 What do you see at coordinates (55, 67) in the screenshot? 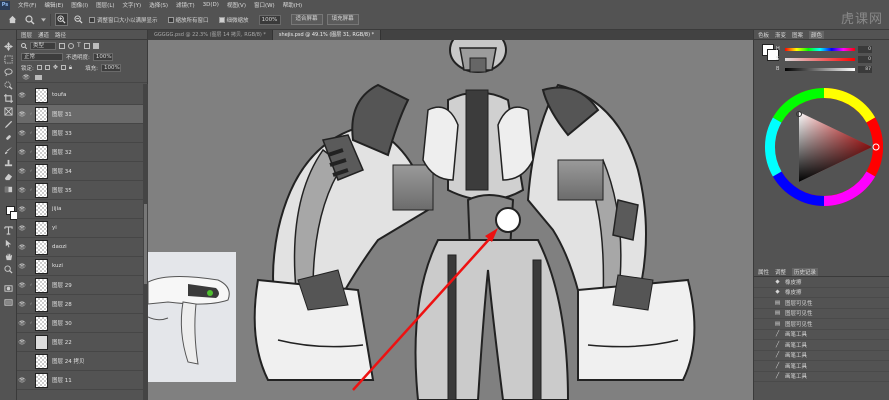
I see `lock-move-icon: ✥` at bounding box center [55, 67].